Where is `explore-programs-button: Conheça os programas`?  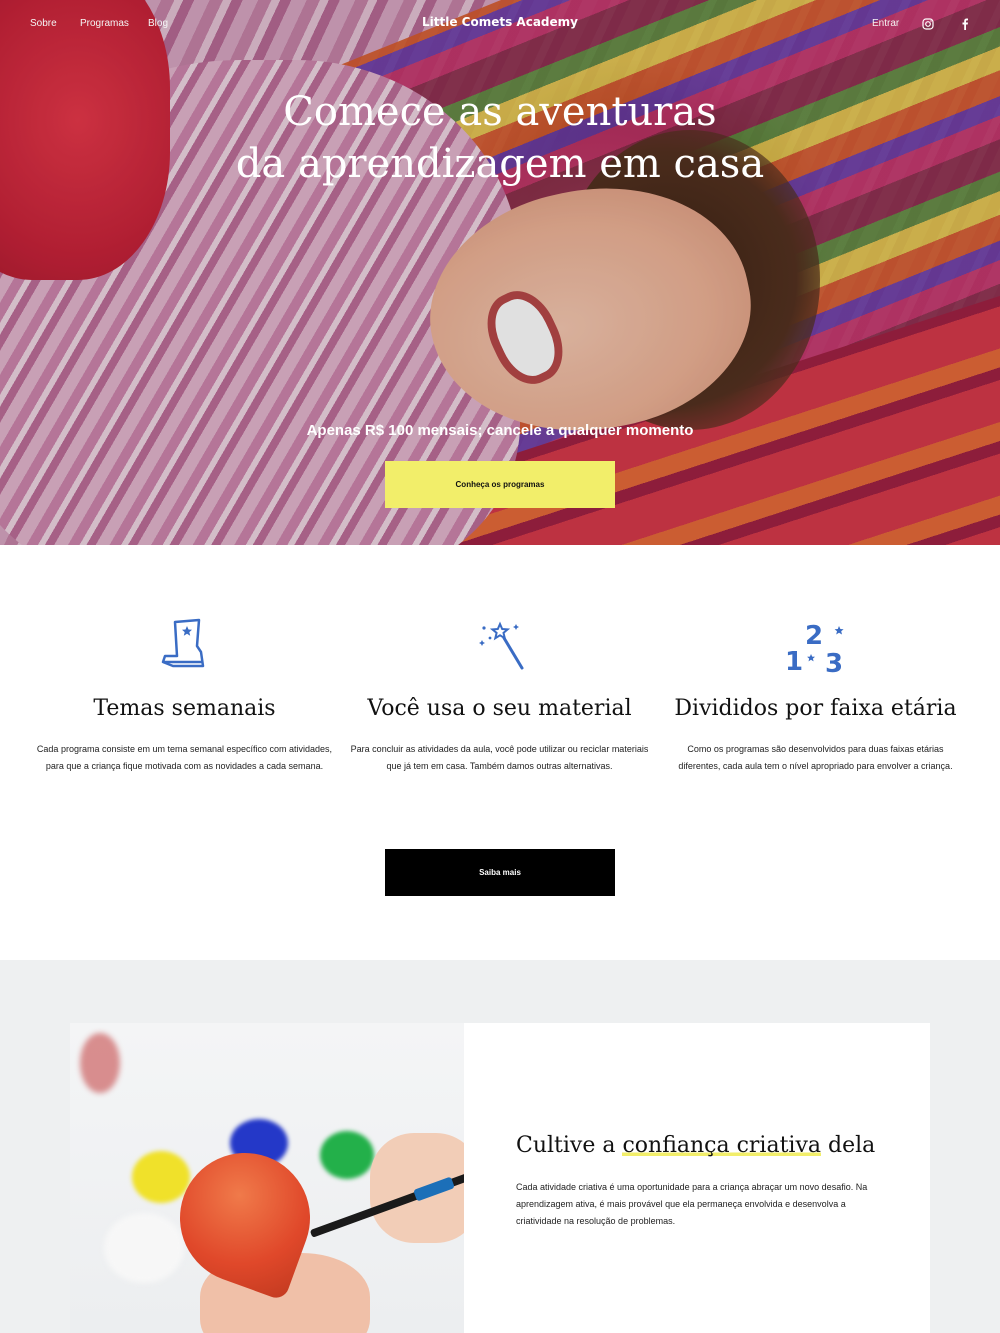
explore-programs-button: Conheça os programas is located at coordinates (500, 484).